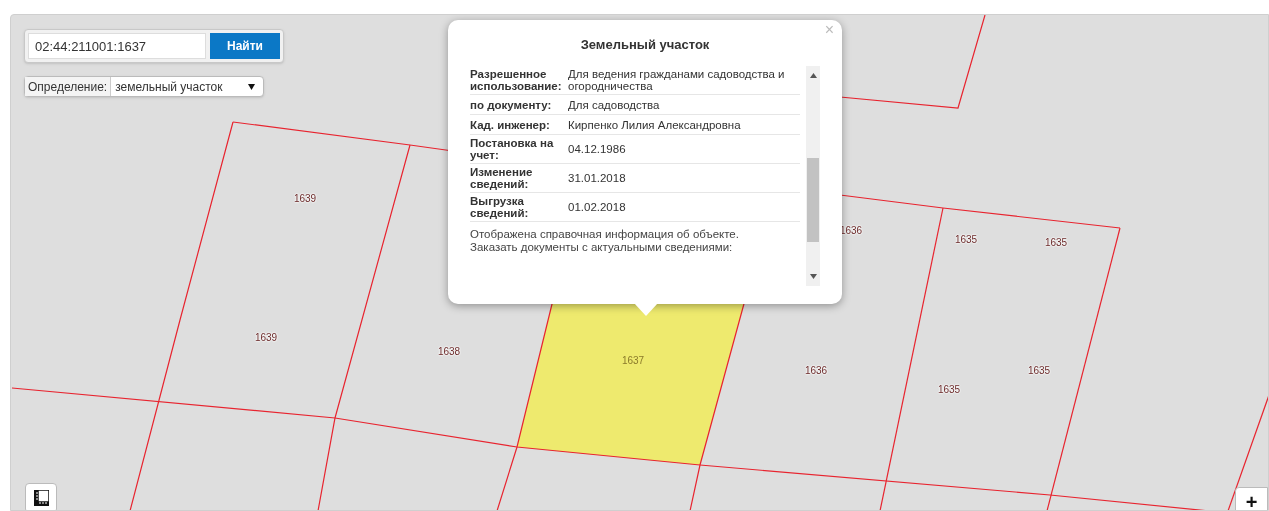  I want to click on reference-note: Отображена справочная информация об объекте. Заказать документы с актуальными сведениями:, so click(605, 241).